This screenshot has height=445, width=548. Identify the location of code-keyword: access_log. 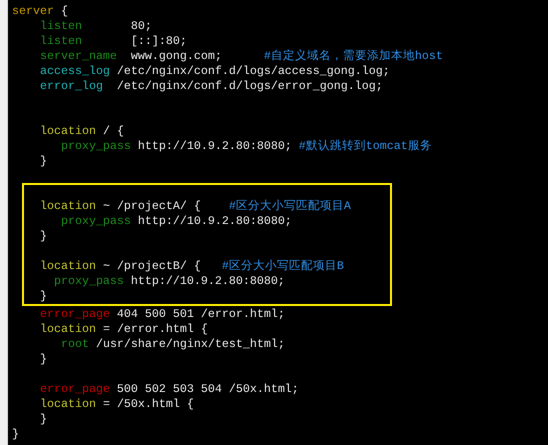
(74, 71).